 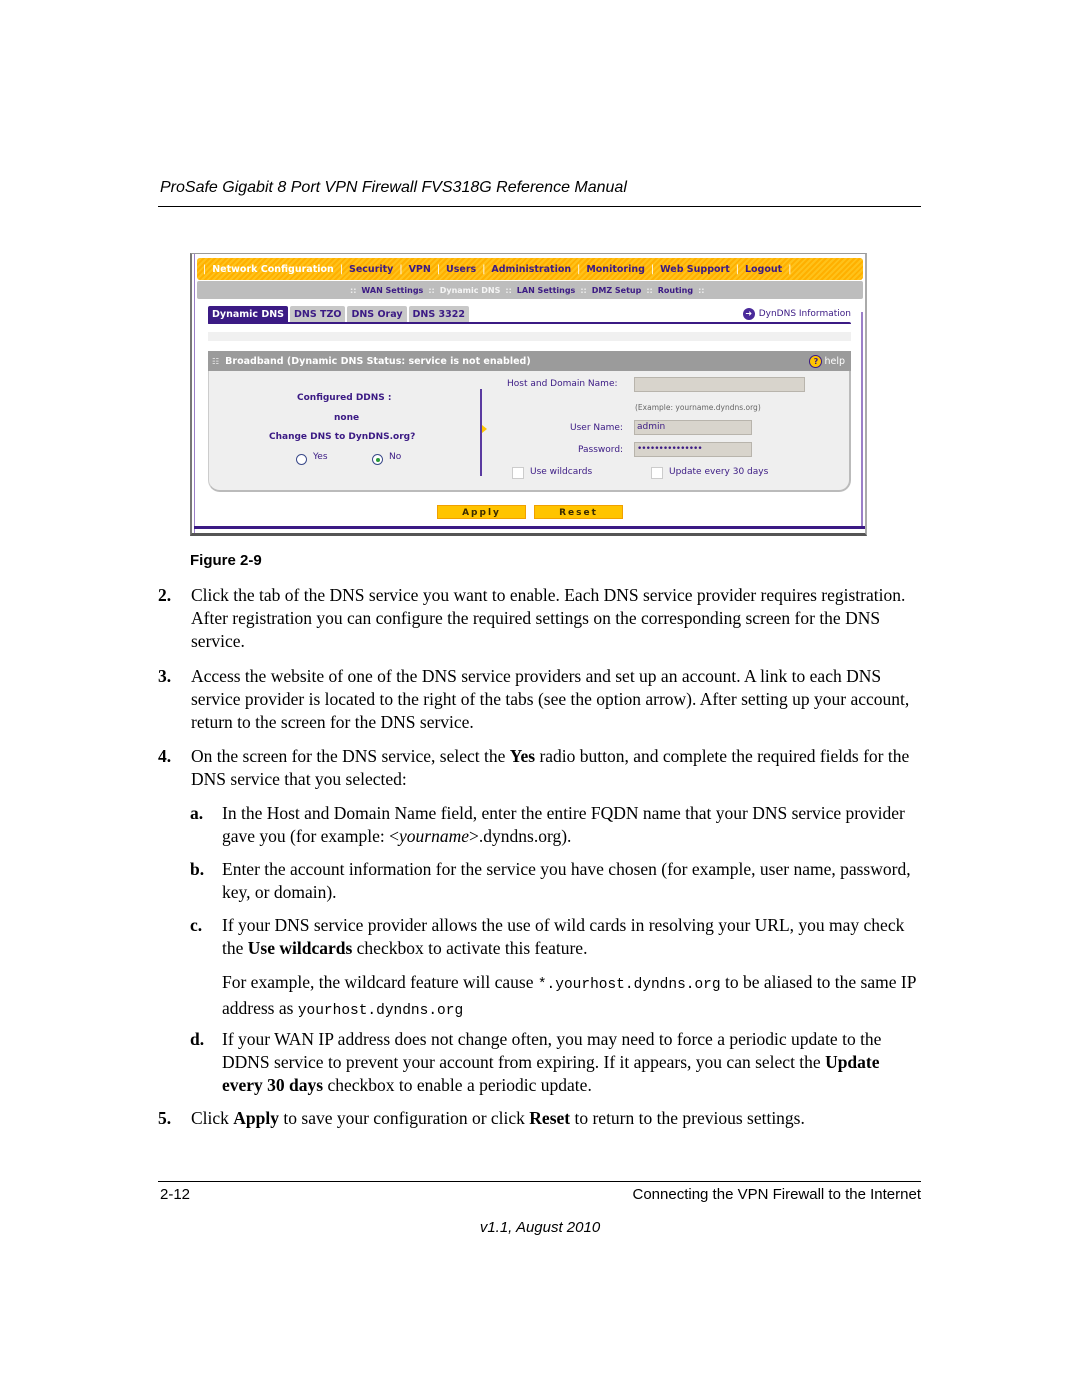 What do you see at coordinates (344, 398) in the screenshot?
I see `configured-ddns-label: Configured DDNS :` at bounding box center [344, 398].